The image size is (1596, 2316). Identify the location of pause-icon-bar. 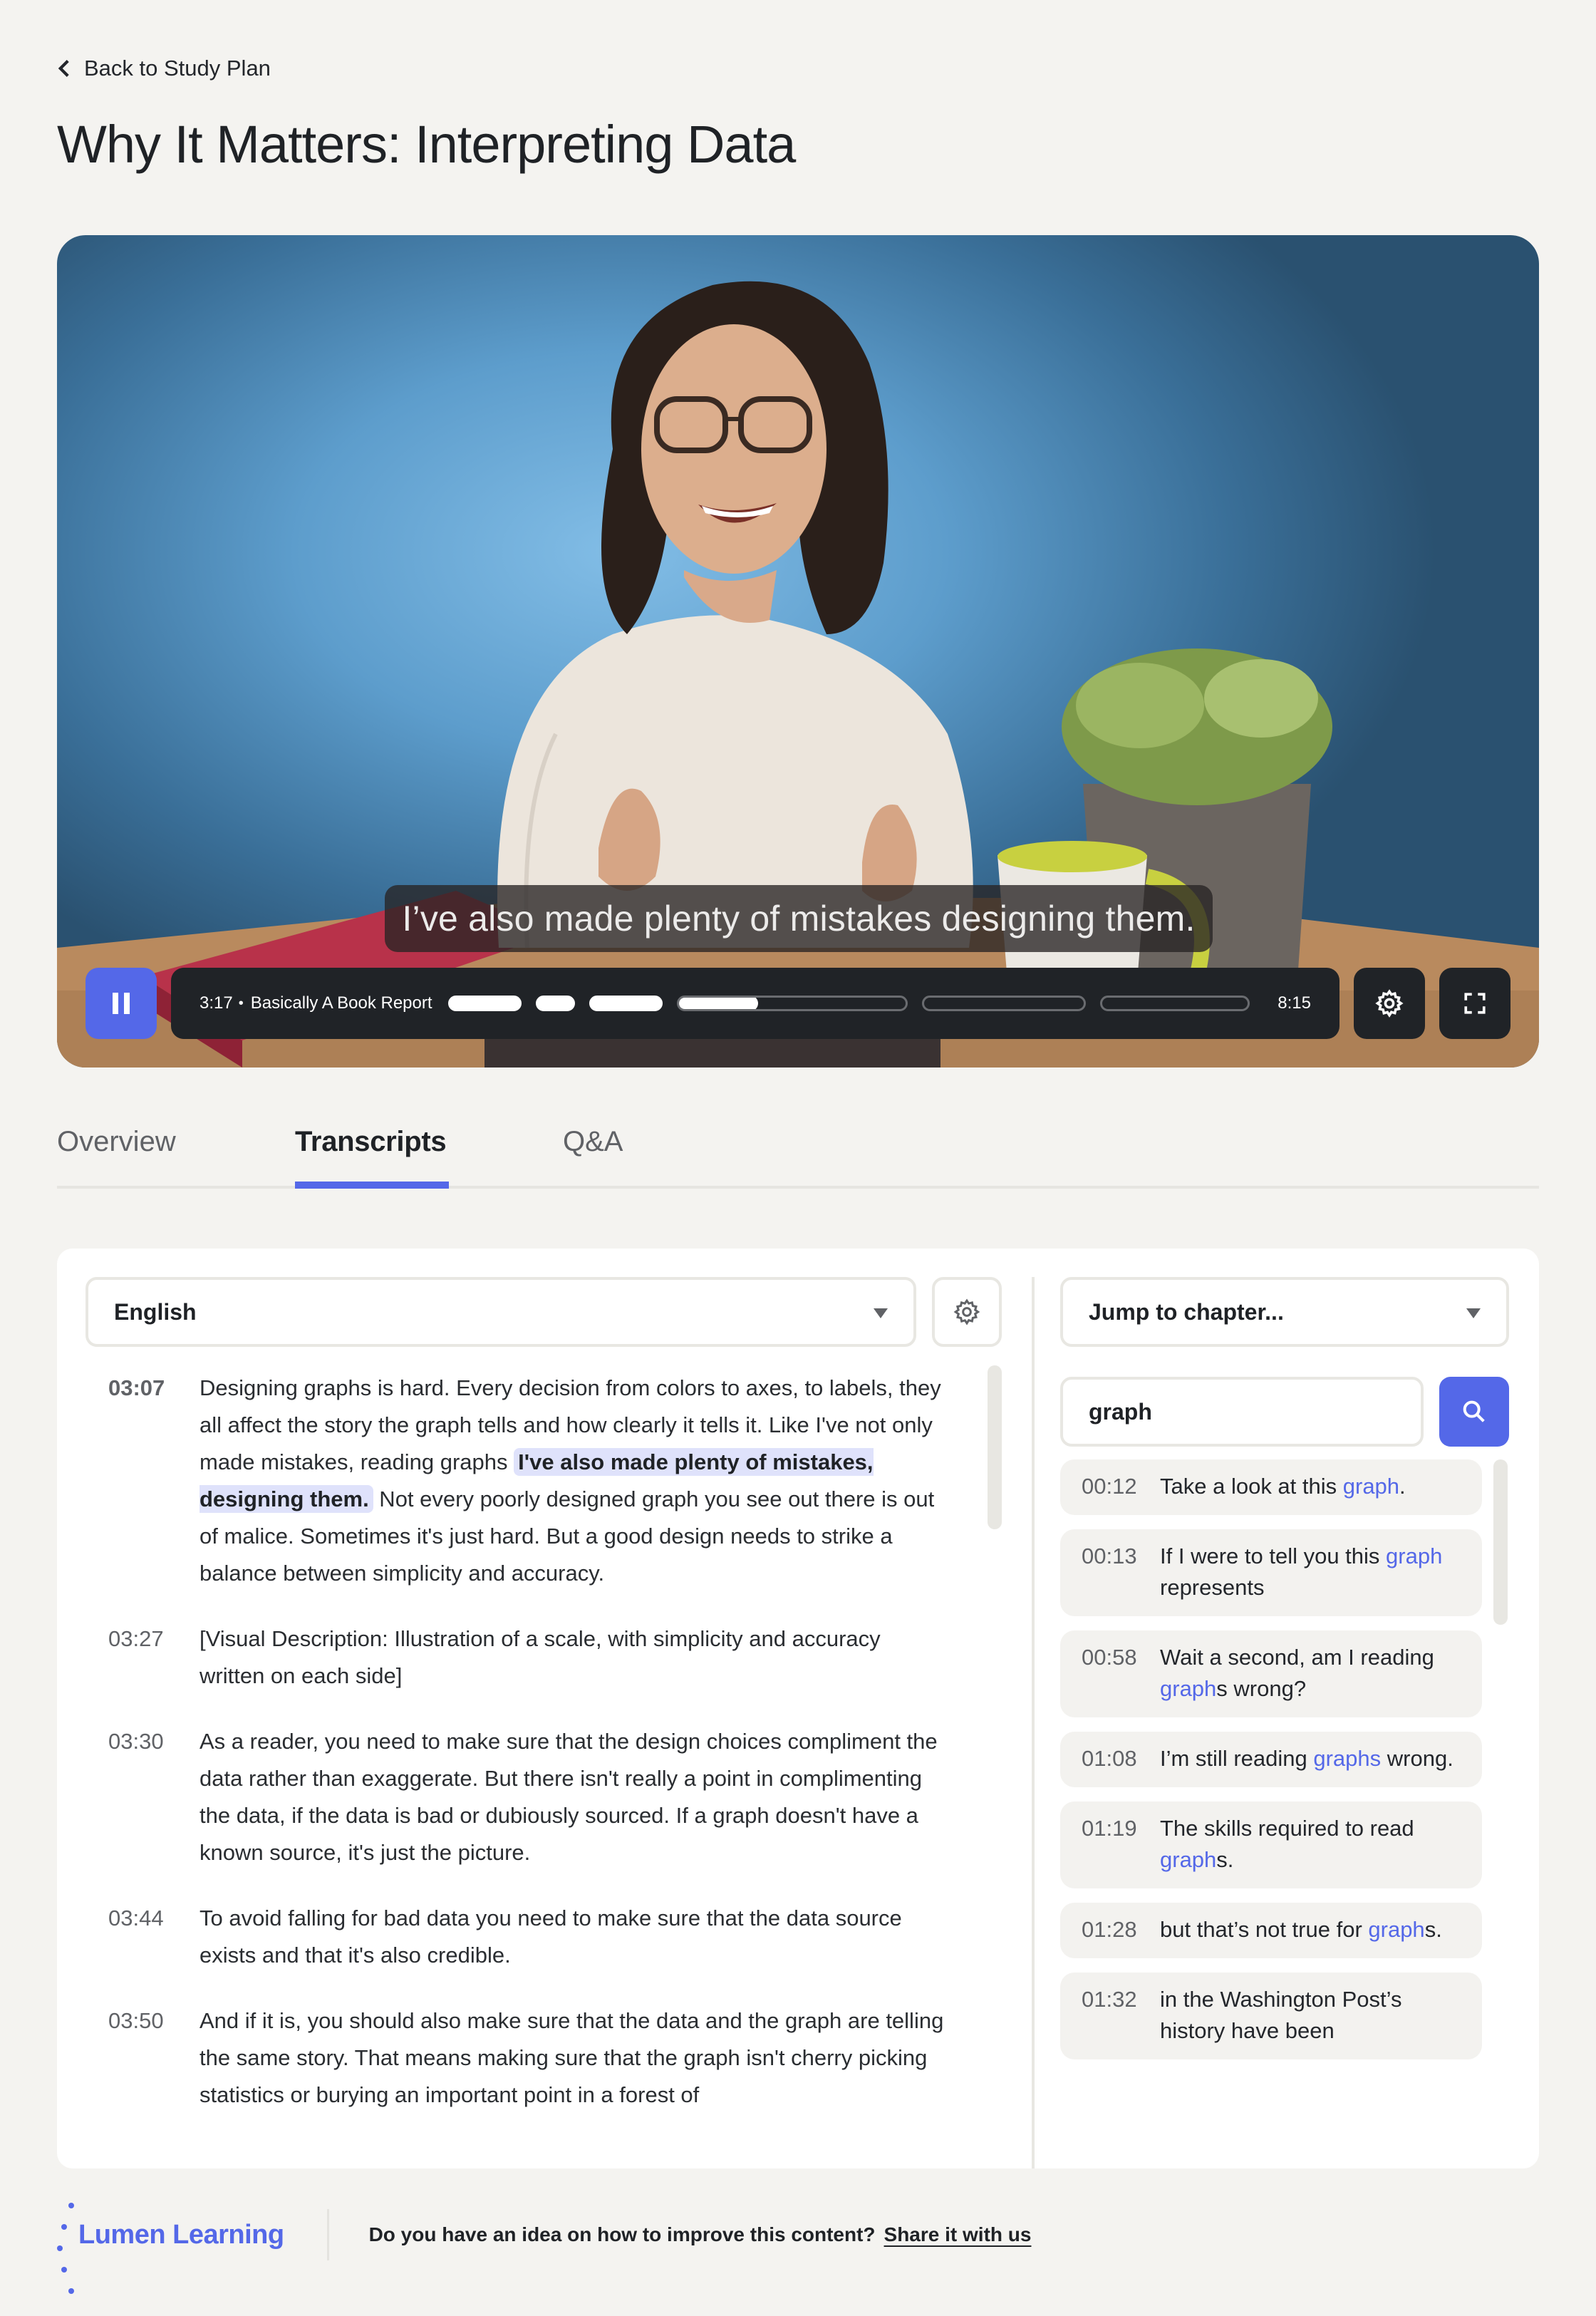
(127, 1004).